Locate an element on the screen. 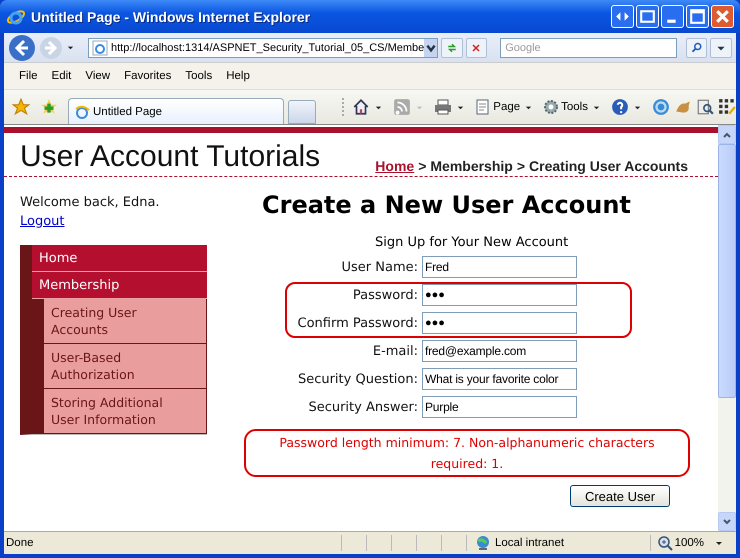  star-icon is located at coordinates (21, 107).